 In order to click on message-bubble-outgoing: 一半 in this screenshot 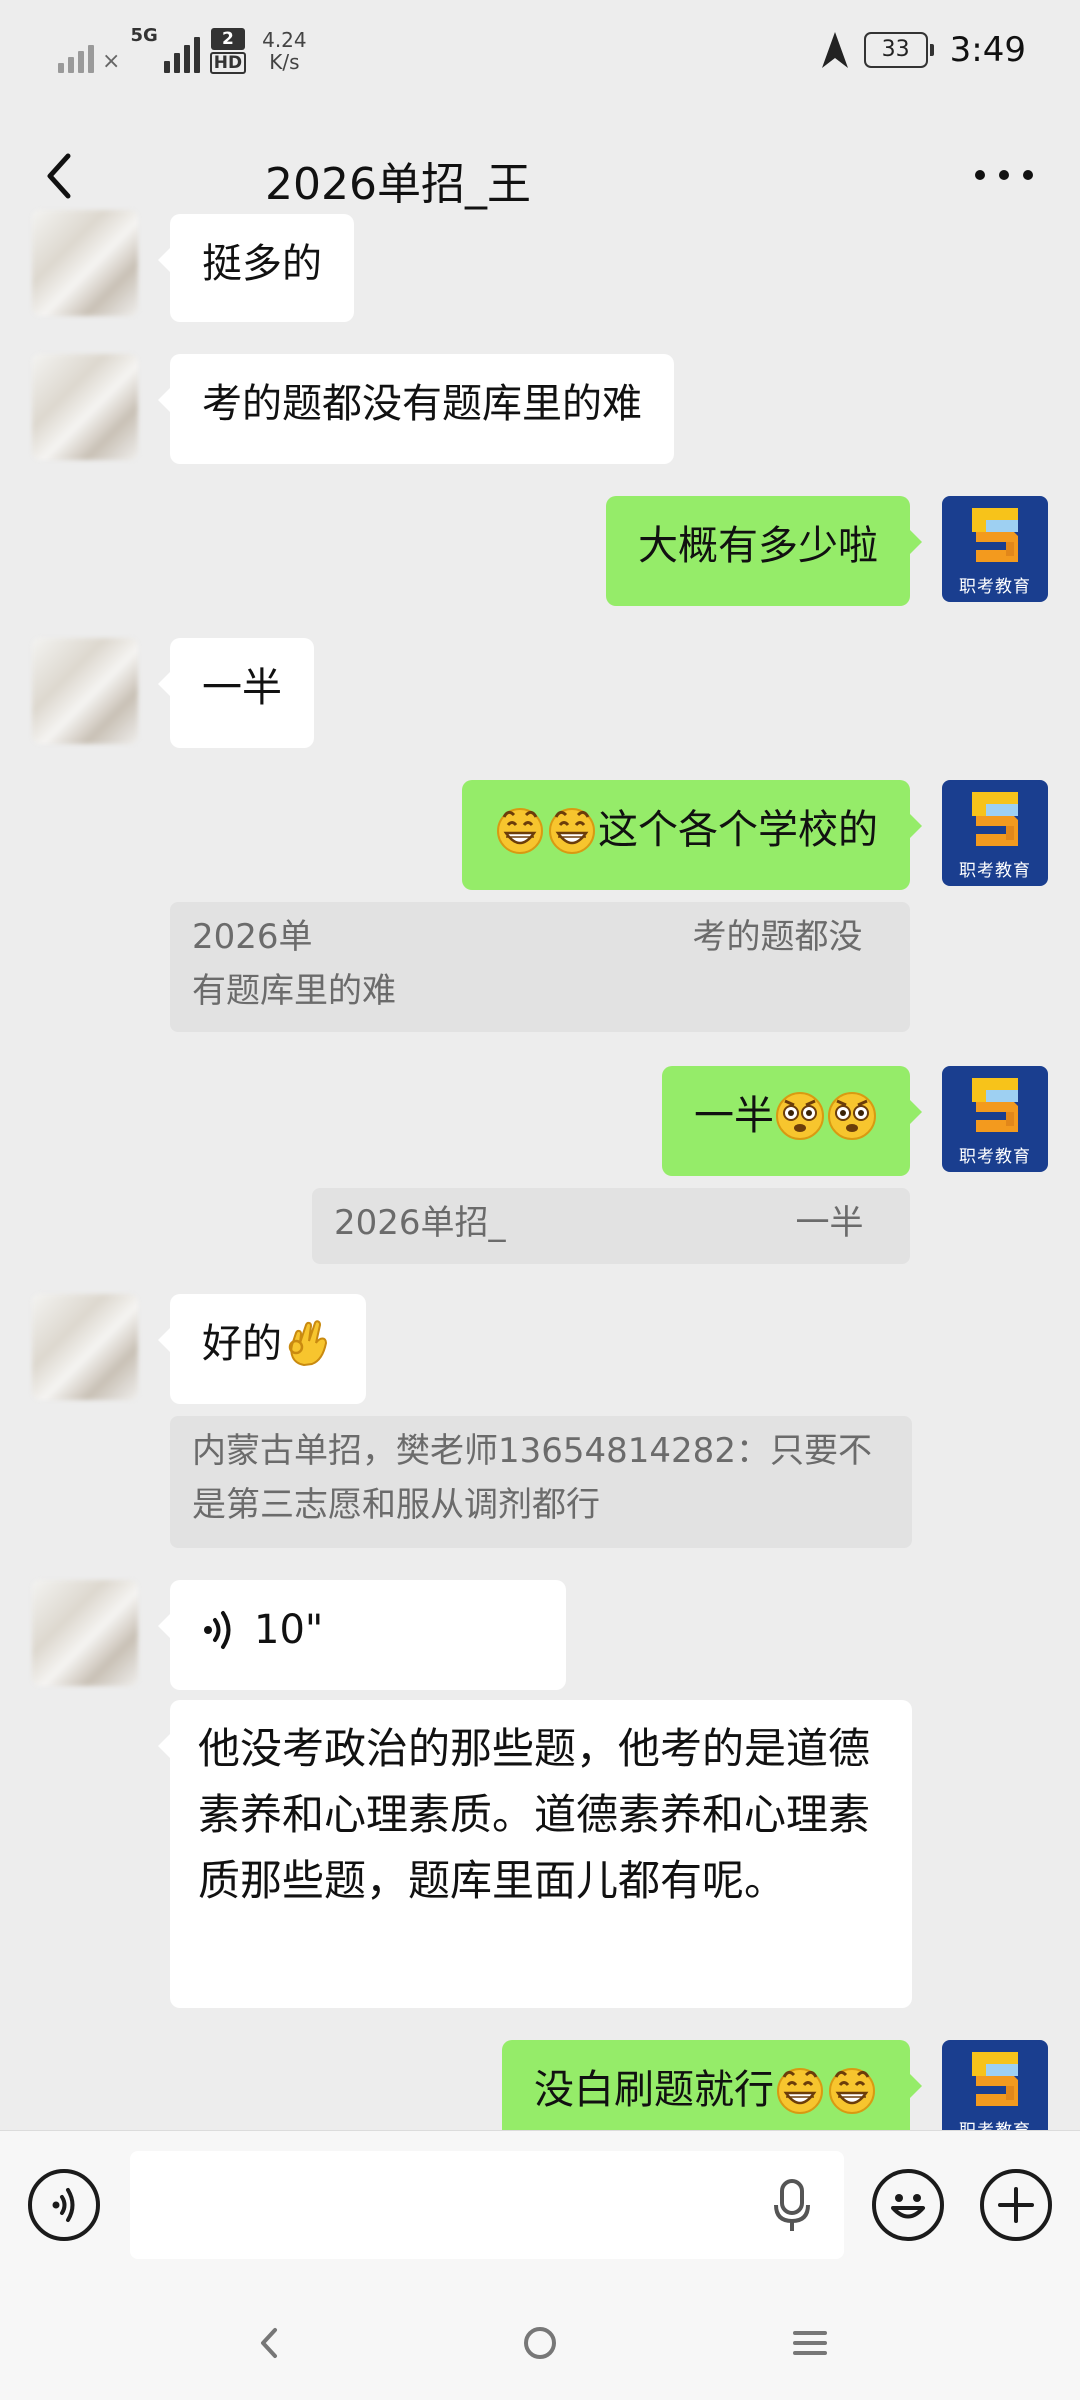, I will do `click(792, 1121)`.